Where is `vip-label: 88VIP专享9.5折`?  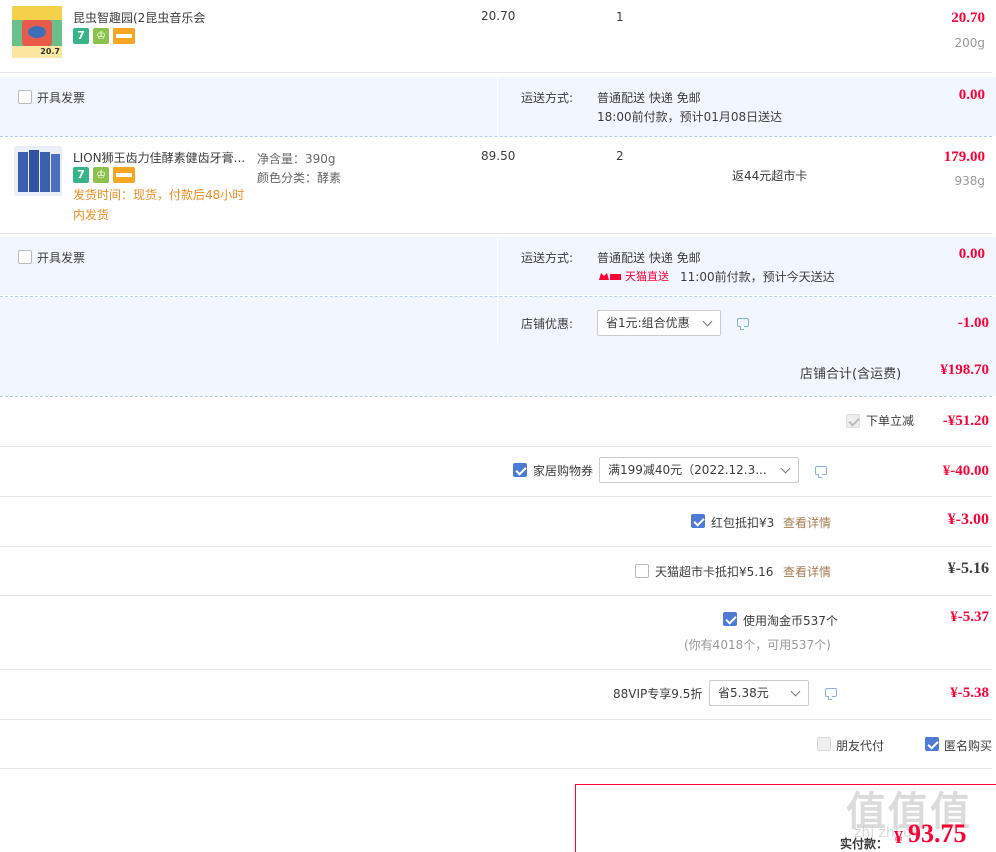 vip-label: 88VIP专享9.5折 is located at coordinates (658, 694).